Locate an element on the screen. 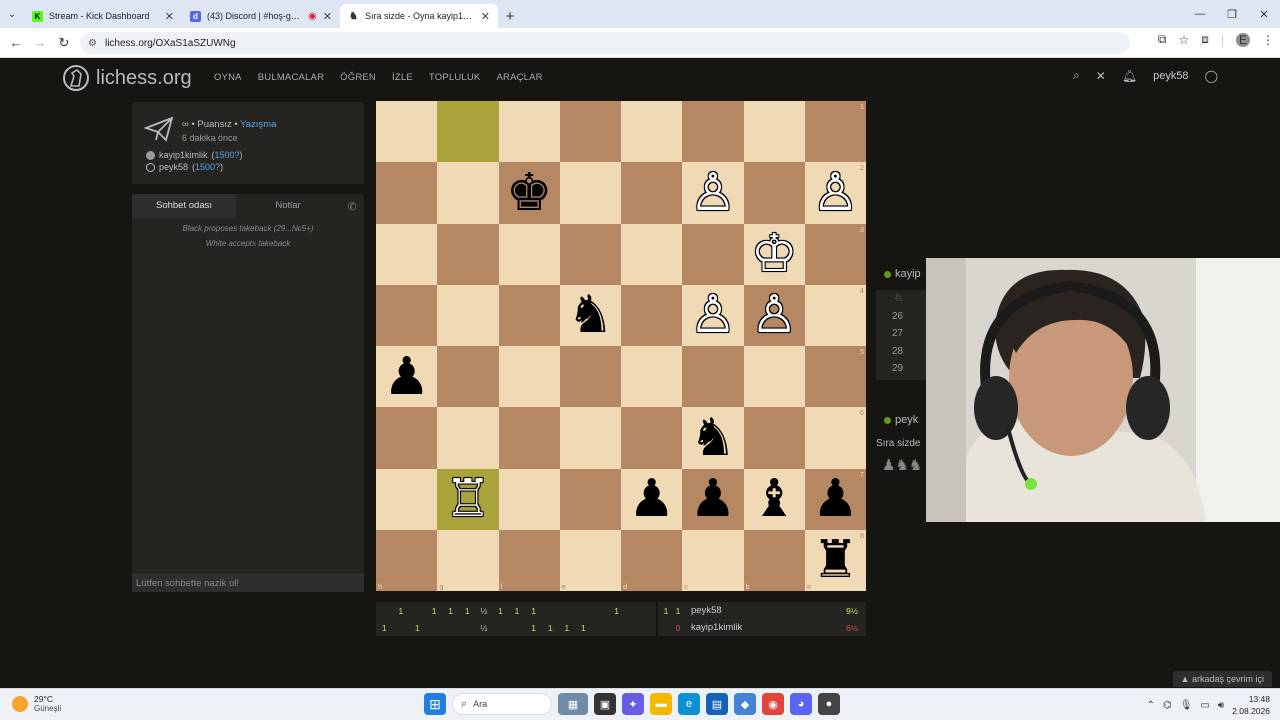  square-e5 is located at coordinates (590, 377).